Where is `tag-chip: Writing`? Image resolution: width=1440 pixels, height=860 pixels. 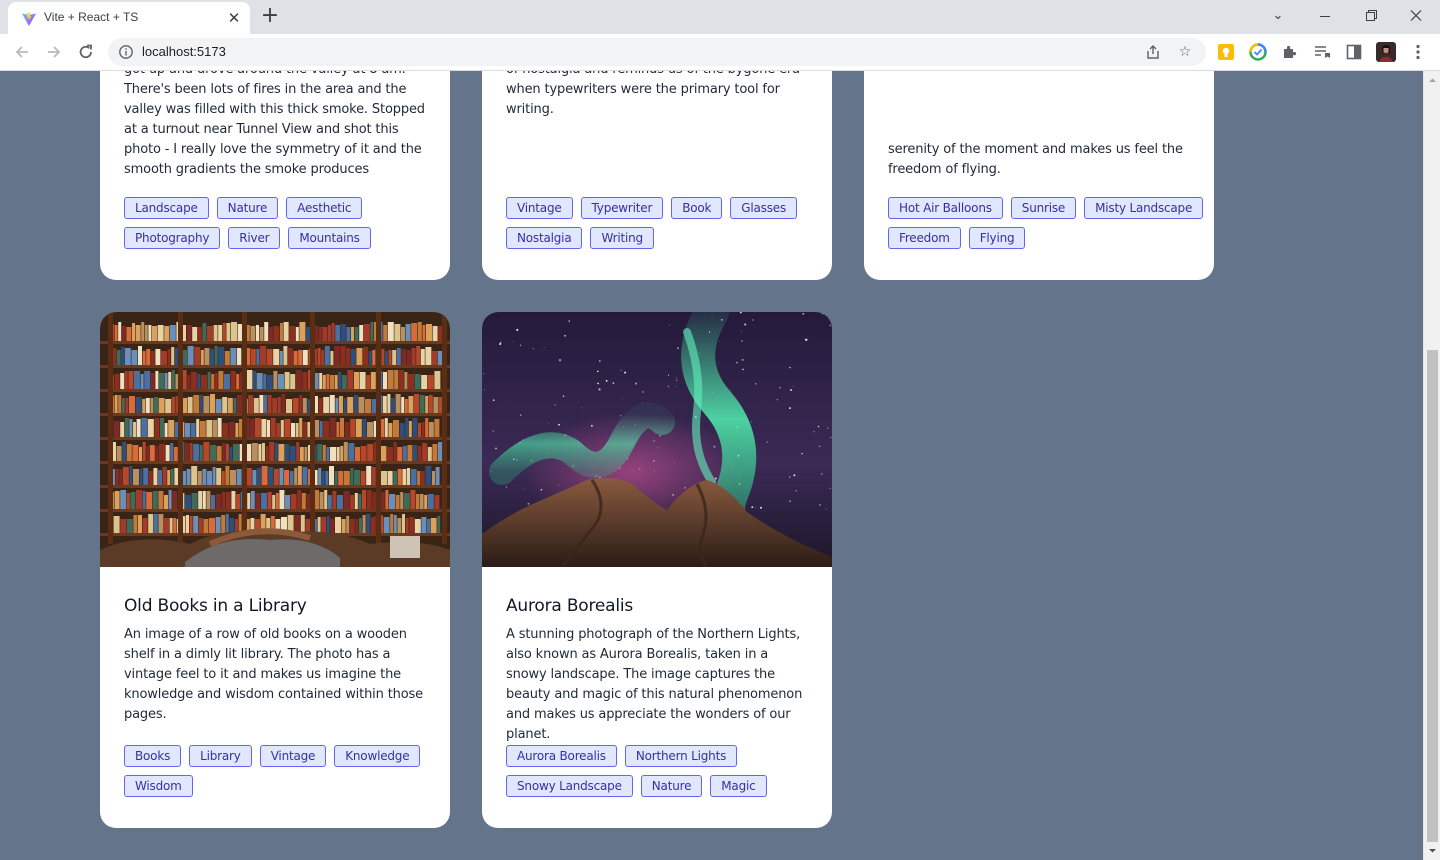 tag-chip: Writing is located at coordinates (622, 238).